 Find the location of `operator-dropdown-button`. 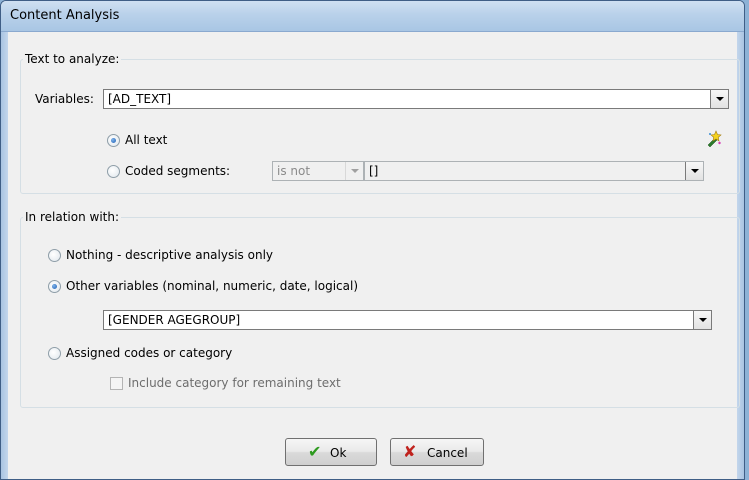

operator-dropdown-button is located at coordinates (354, 171).